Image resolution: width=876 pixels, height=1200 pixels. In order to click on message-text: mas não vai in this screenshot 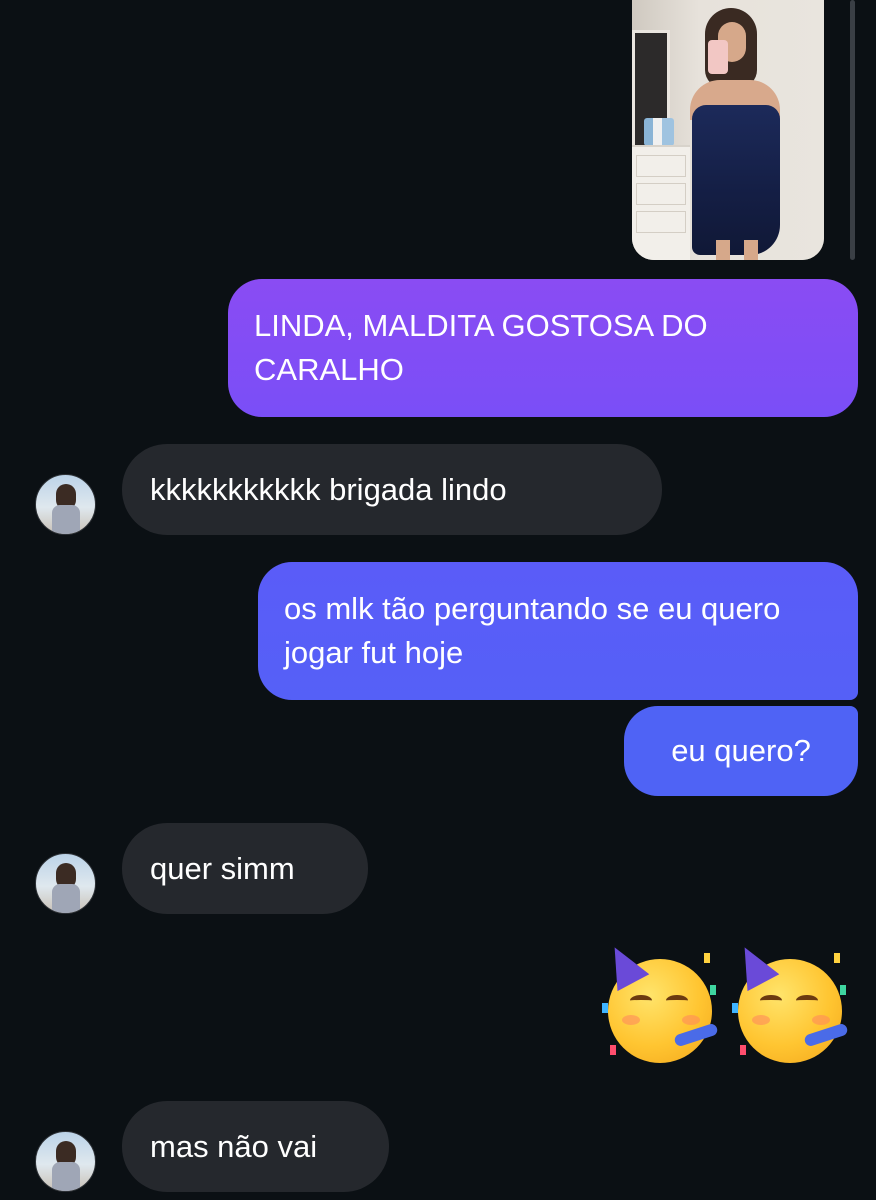, I will do `click(234, 1146)`.